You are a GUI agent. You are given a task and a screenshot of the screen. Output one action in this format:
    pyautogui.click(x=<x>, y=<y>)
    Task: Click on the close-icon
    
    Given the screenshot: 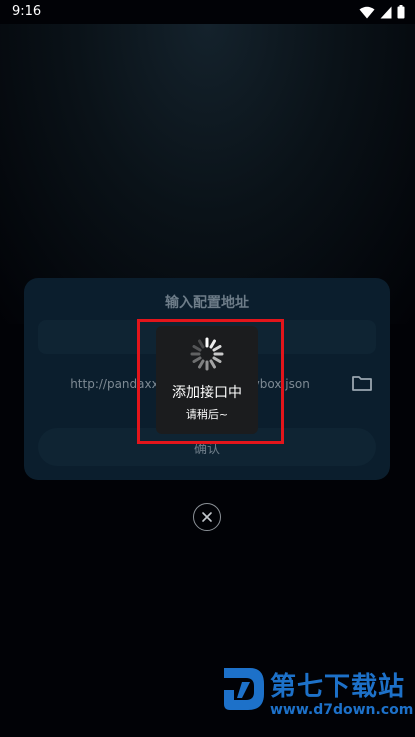 What is the action you would take?
    pyautogui.click(x=207, y=517)
    